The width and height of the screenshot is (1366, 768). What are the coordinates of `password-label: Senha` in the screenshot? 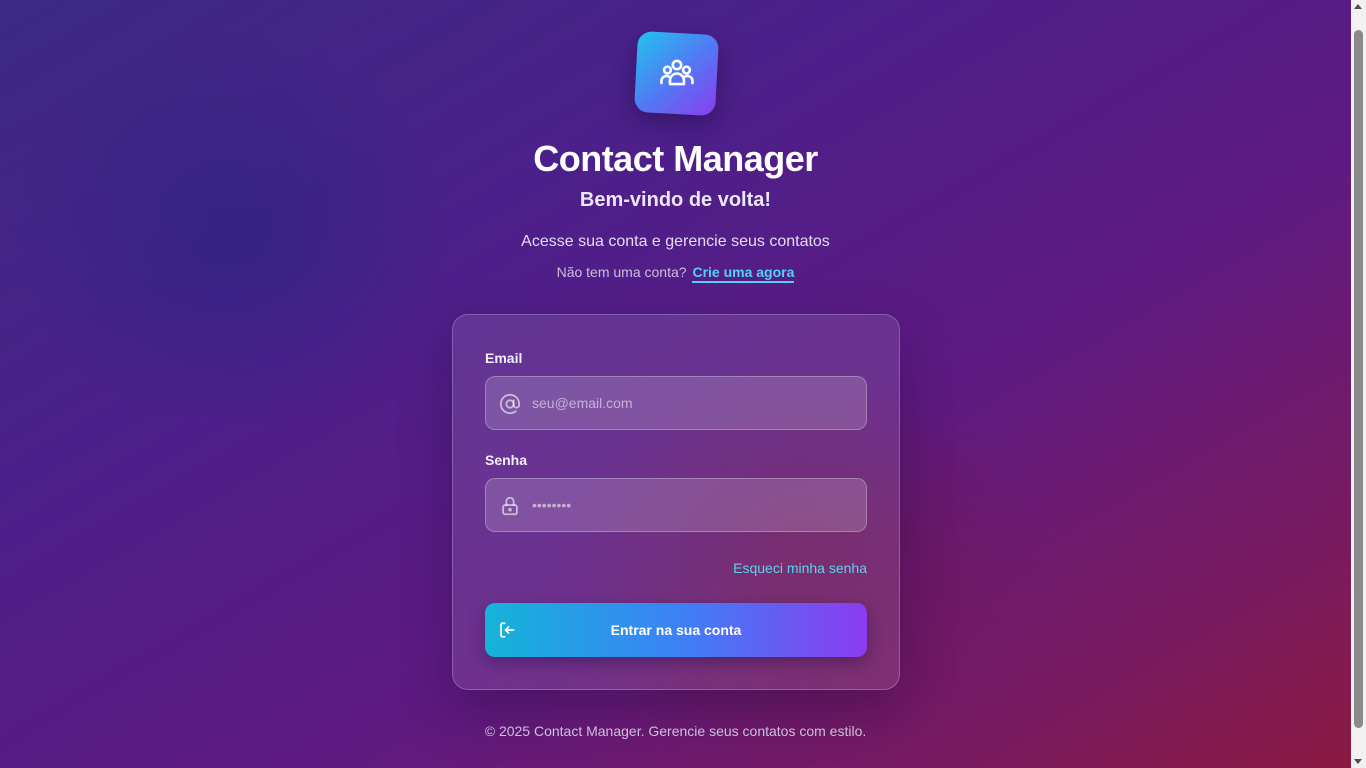 It's located at (506, 460).